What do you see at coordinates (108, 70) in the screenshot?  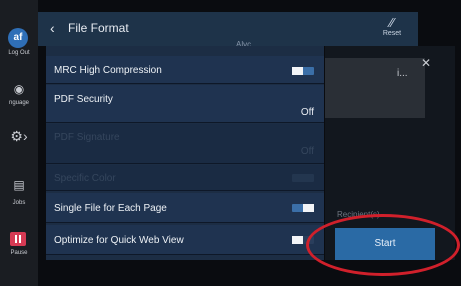 I see `row-label: MRC High Compression` at bounding box center [108, 70].